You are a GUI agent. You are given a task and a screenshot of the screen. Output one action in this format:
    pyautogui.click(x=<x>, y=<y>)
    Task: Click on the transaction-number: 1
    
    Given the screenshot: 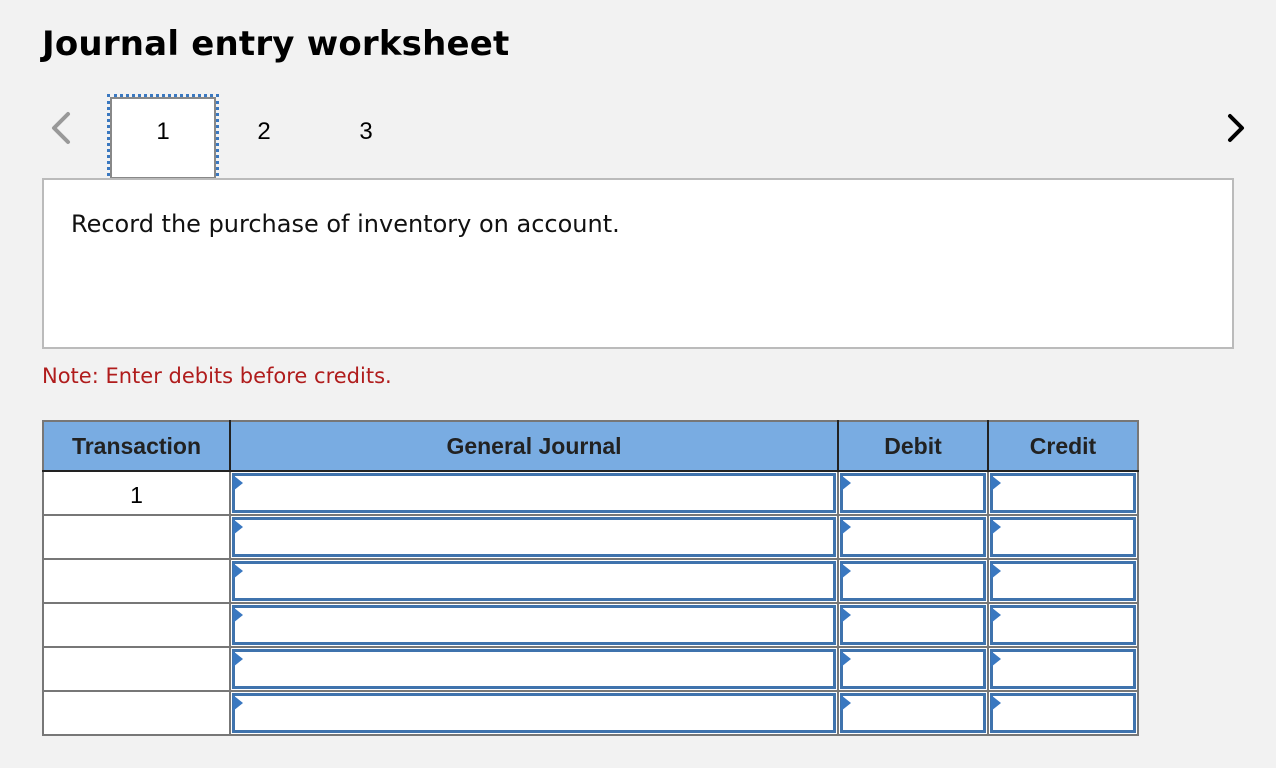 What is the action you would take?
    pyautogui.click(x=136, y=495)
    